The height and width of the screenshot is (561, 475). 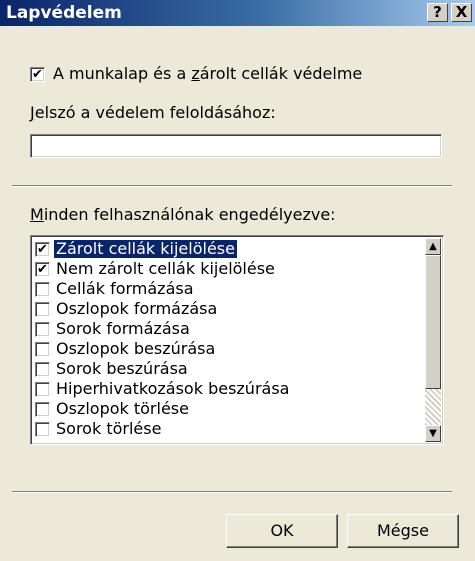 What do you see at coordinates (228, 409) in the screenshot?
I see `list-item: Oszlopok törlése` at bounding box center [228, 409].